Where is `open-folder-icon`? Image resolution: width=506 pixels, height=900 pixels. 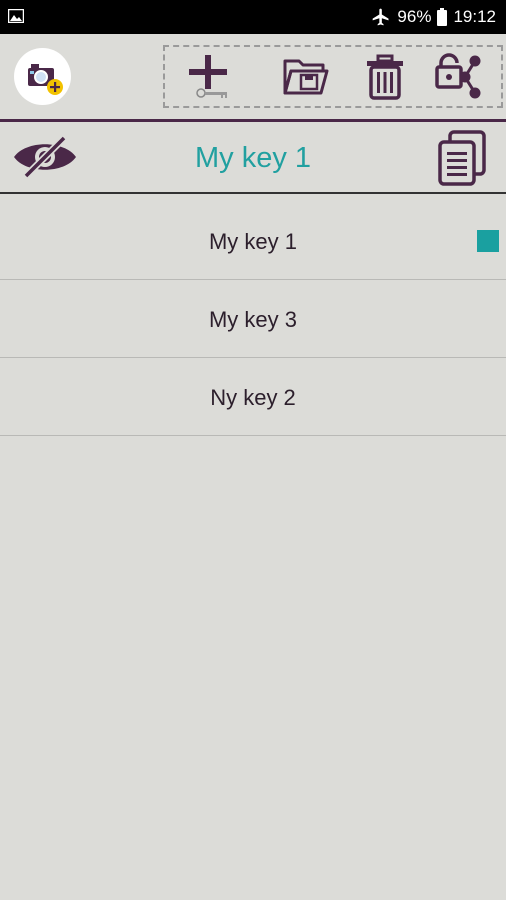 open-folder-icon is located at coordinates (305, 77).